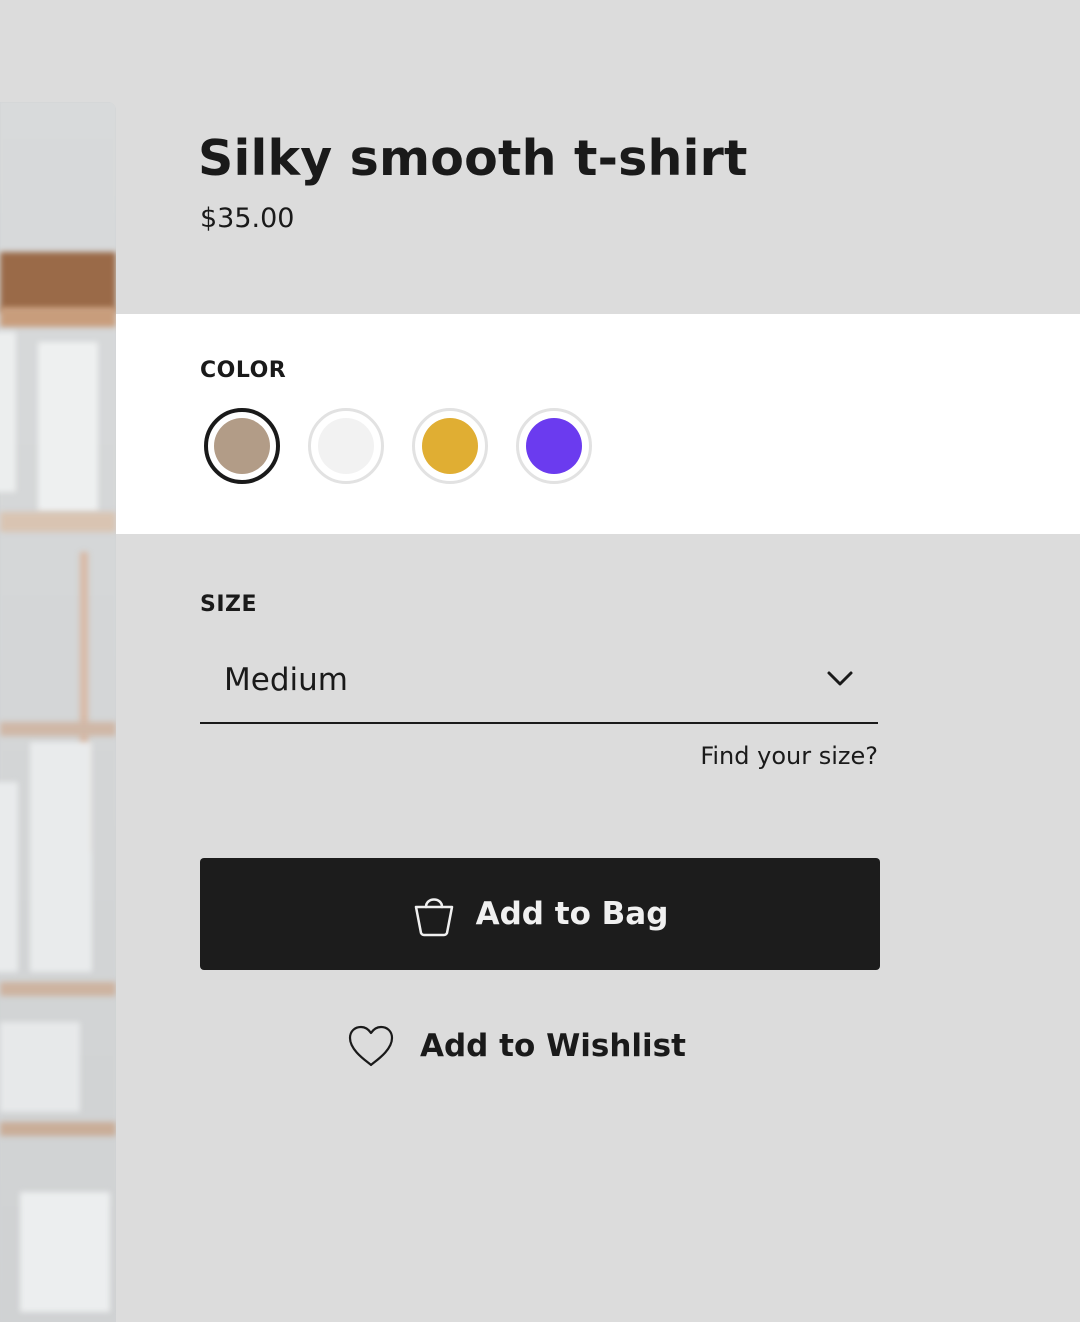 Image resolution: width=1080 pixels, height=1322 pixels. Describe the element at coordinates (243, 370) in the screenshot. I see `color-label: COLOR` at that location.